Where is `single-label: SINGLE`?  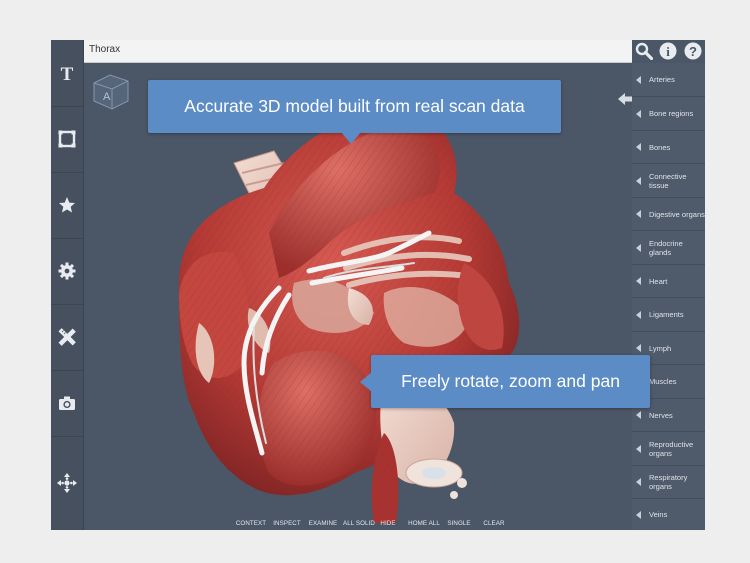
single-label: SINGLE is located at coordinates (459, 523).